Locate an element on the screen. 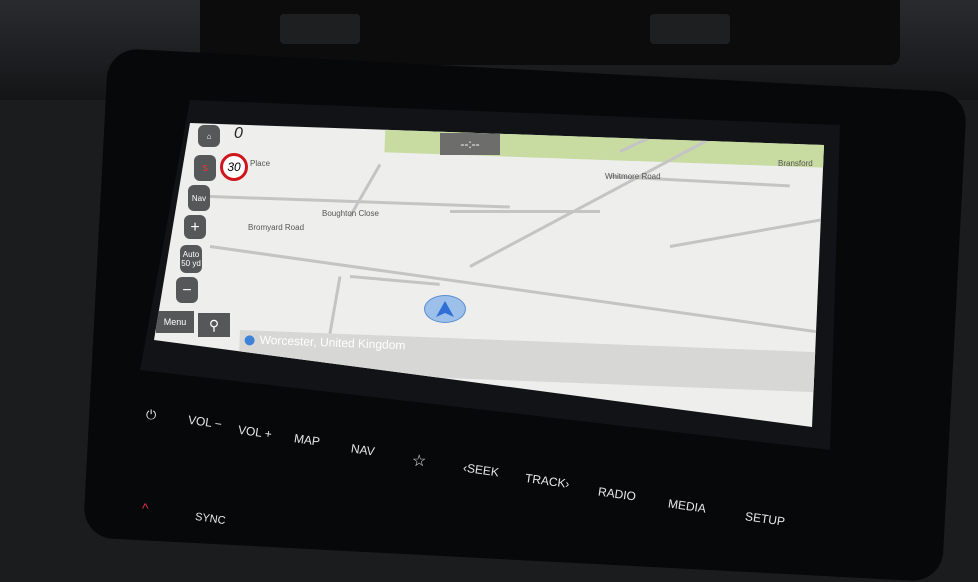 The height and width of the screenshot is (582, 978). nav-volume-button: Nav is located at coordinates (199, 198).